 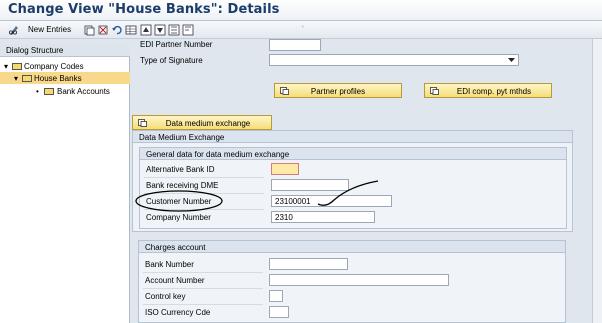 I want to click on bank-receiving-field, so click(x=310, y=185).